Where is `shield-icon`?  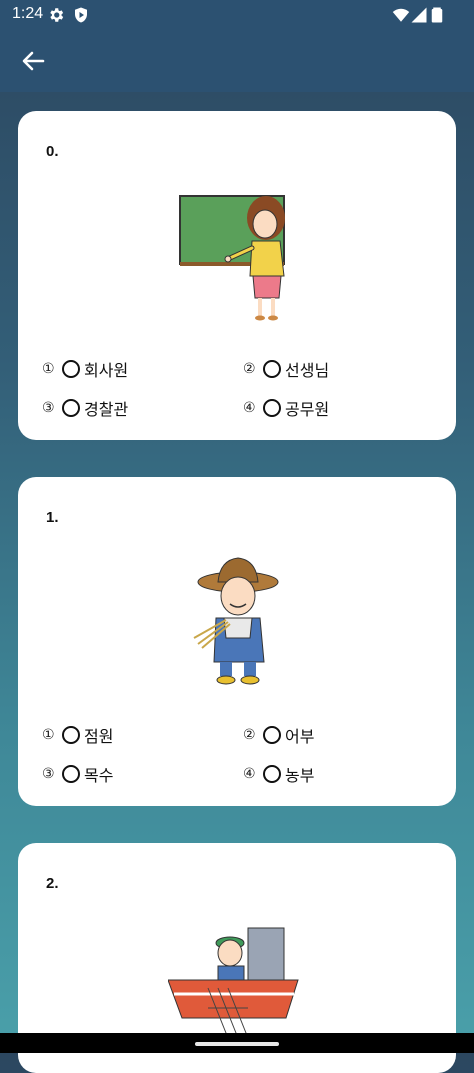
shield-icon is located at coordinates (81, 15).